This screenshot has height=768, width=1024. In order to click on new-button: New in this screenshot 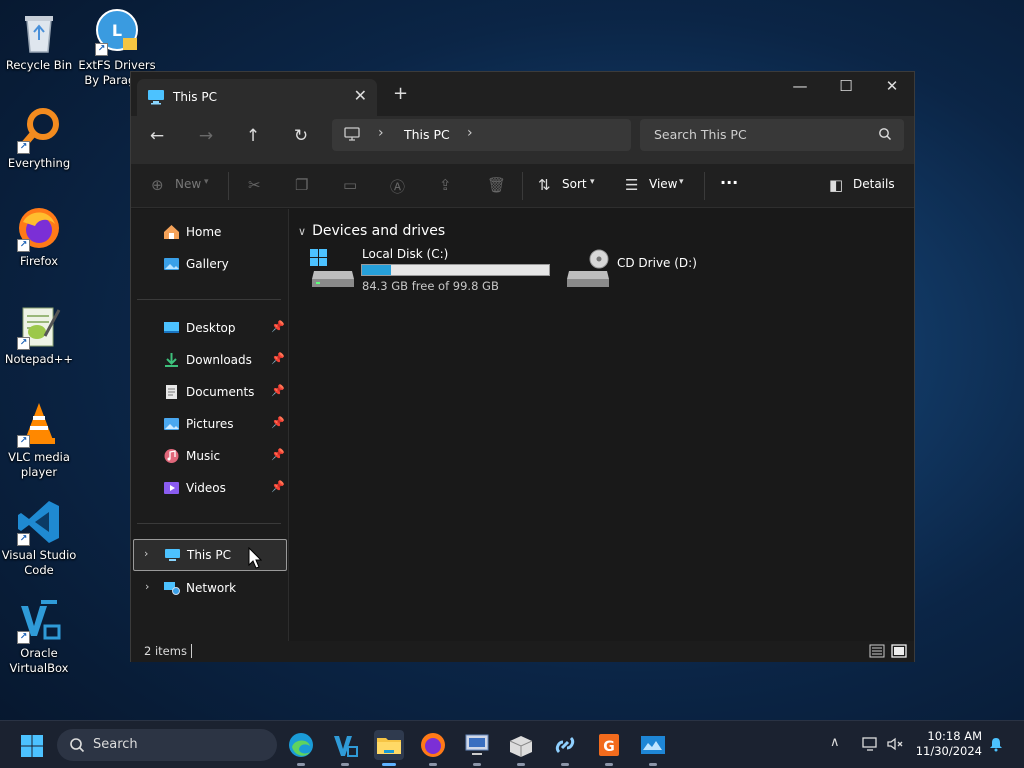, I will do `click(188, 184)`.